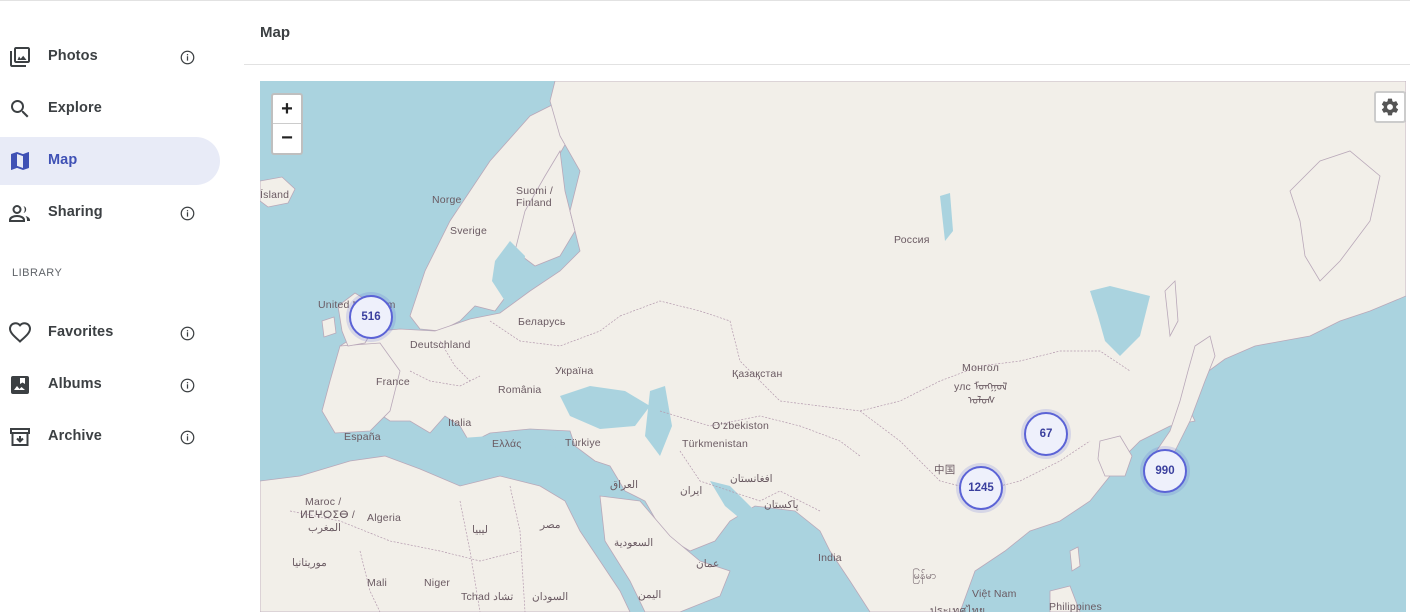 The height and width of the screenshot is (612, 1410). I want to click on map-label: မြန်မာ, so click(924, 576).